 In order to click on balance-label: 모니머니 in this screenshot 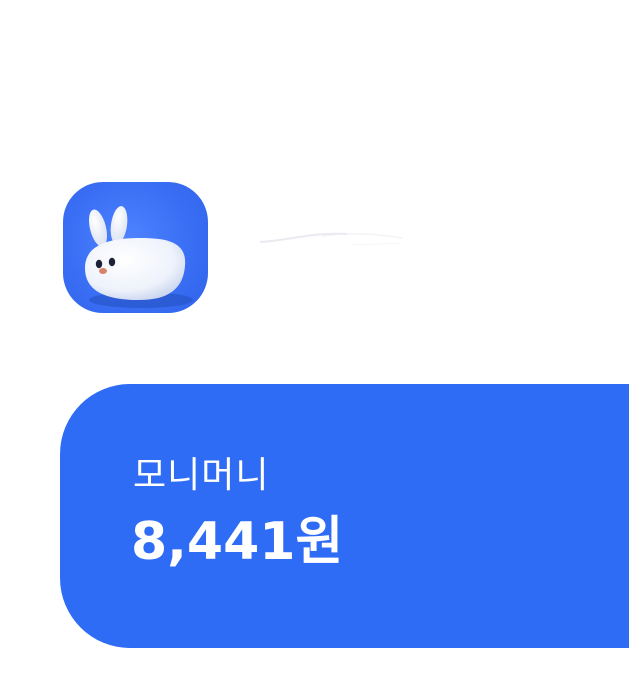, I will do `click(201, 475)`.